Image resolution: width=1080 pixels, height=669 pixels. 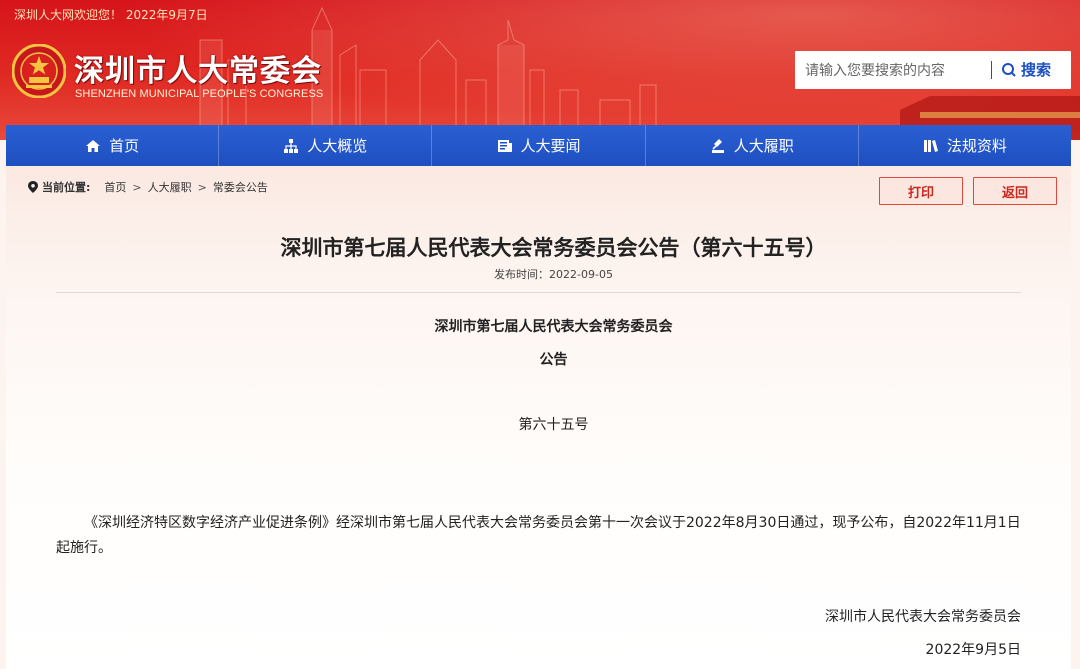 I want to click on national-emblem-icon, so click(x=39, y=71).